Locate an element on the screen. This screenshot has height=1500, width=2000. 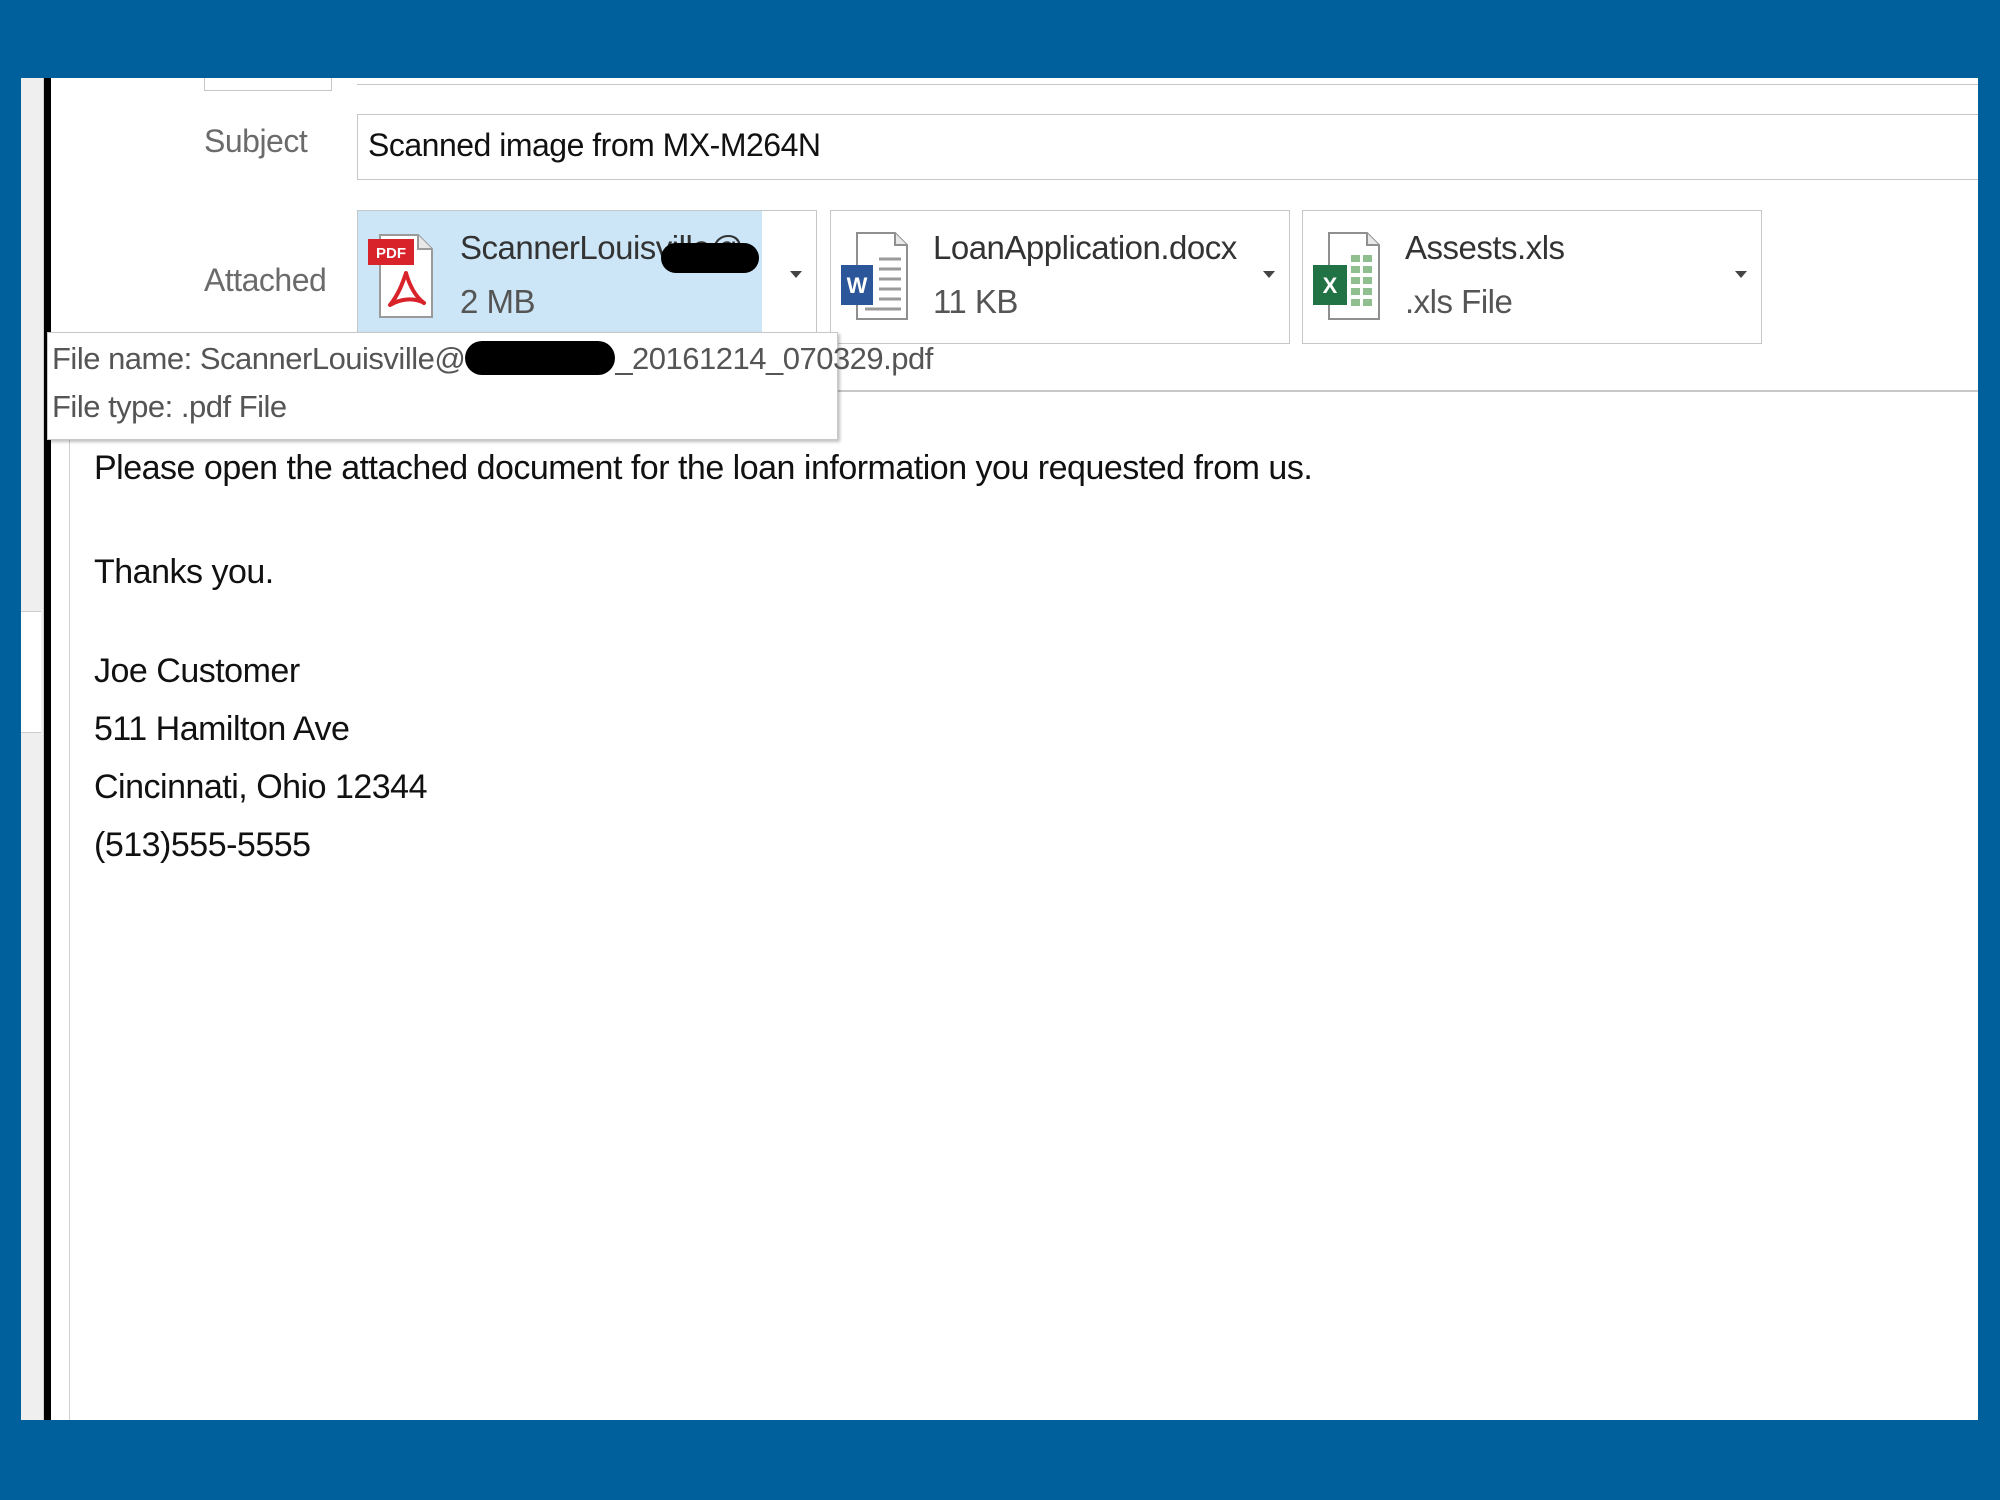
signature-name: Joe Customer is located at coordinates (197, 671).